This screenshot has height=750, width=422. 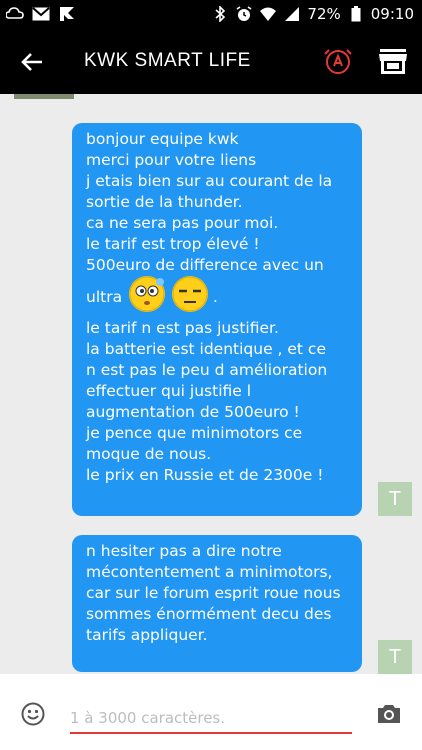 What do you see at coordinates (149, 454) in the screenshot?
I see `message-line: moque de nous.` at bounding box center [149, 454].